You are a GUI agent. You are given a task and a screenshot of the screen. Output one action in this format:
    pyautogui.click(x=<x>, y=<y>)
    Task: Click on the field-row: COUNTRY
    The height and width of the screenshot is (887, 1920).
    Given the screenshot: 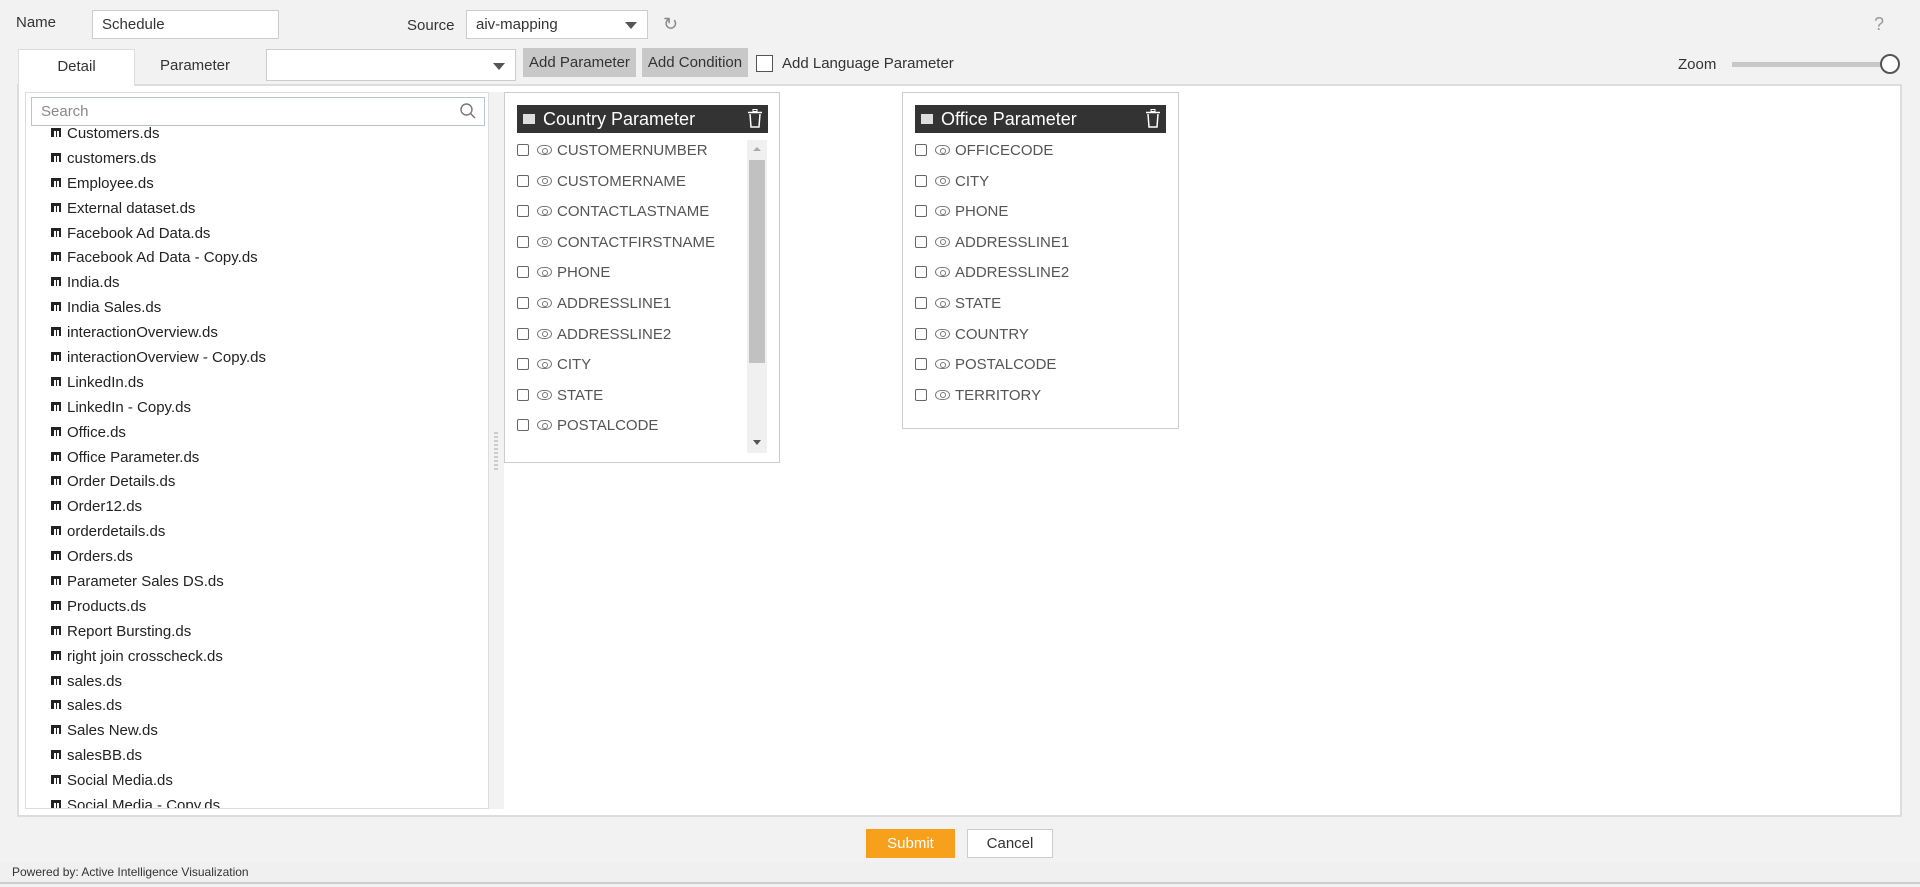 What is the action you would take?
    pyautogui.click(x=972, y=335)
    